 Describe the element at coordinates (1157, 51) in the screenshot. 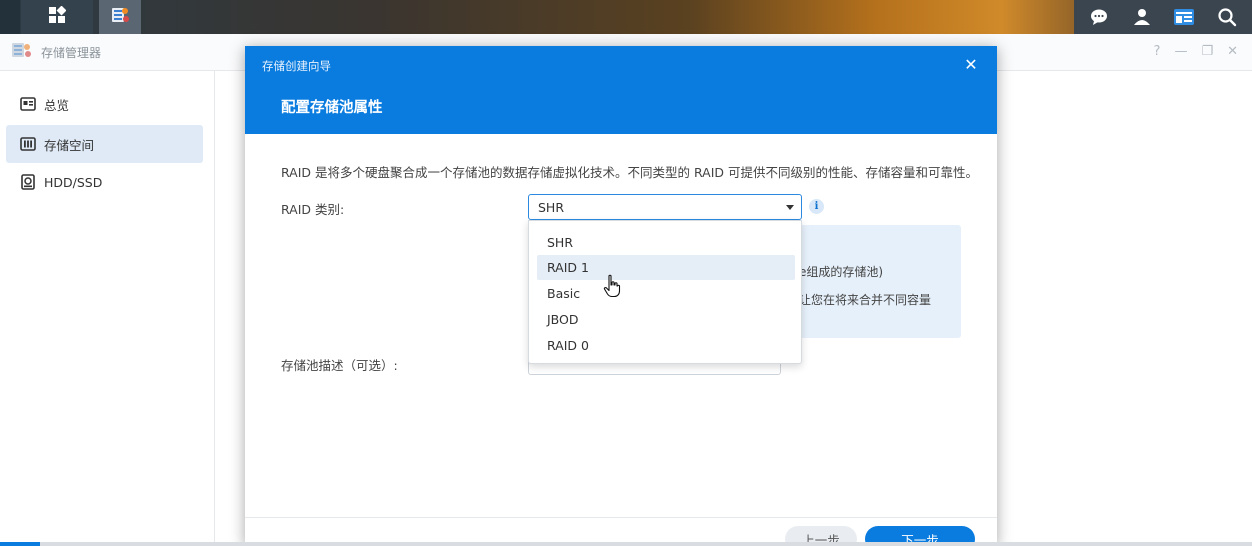

I see `help-icon: ?` at that location.